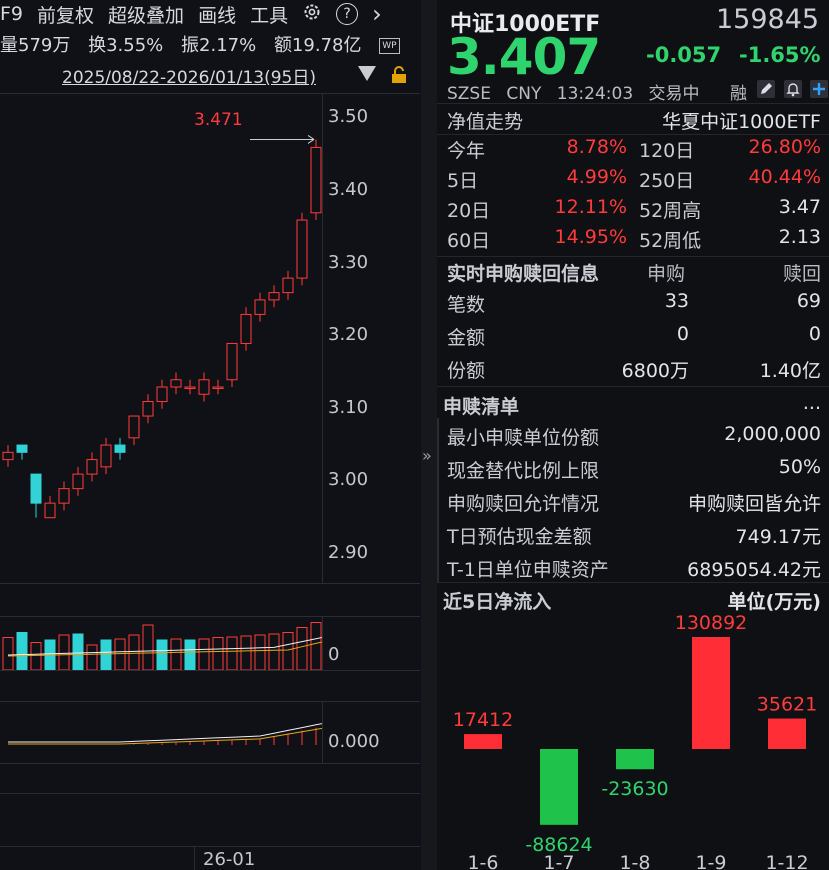 This screenshot has height=870, width=829. I want to click on help-icon: ?, so click(347, 14).